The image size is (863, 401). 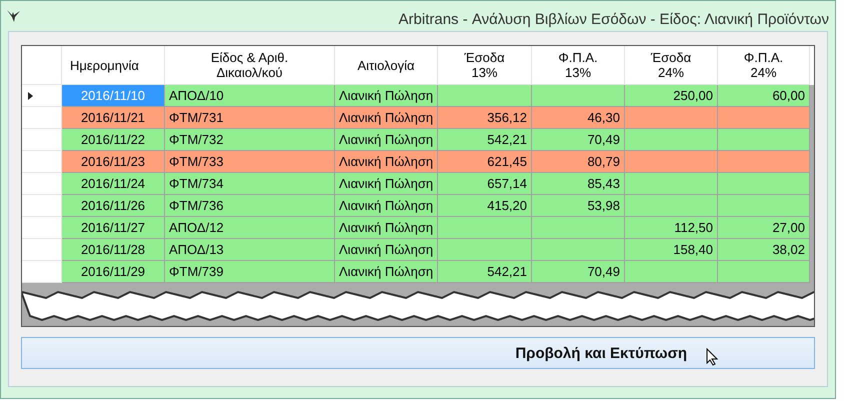 What do you see at coordinates (250, 184) in the screenshot?
I see `table-cell: ΦΤΜ/734` at bounding box center [250, 184].